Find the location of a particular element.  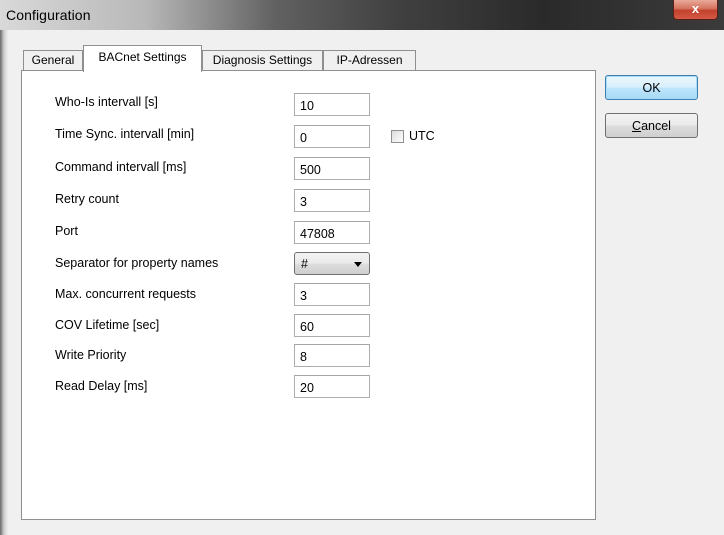

max-concurrent-requests-input is located at coordinates (332, 294).